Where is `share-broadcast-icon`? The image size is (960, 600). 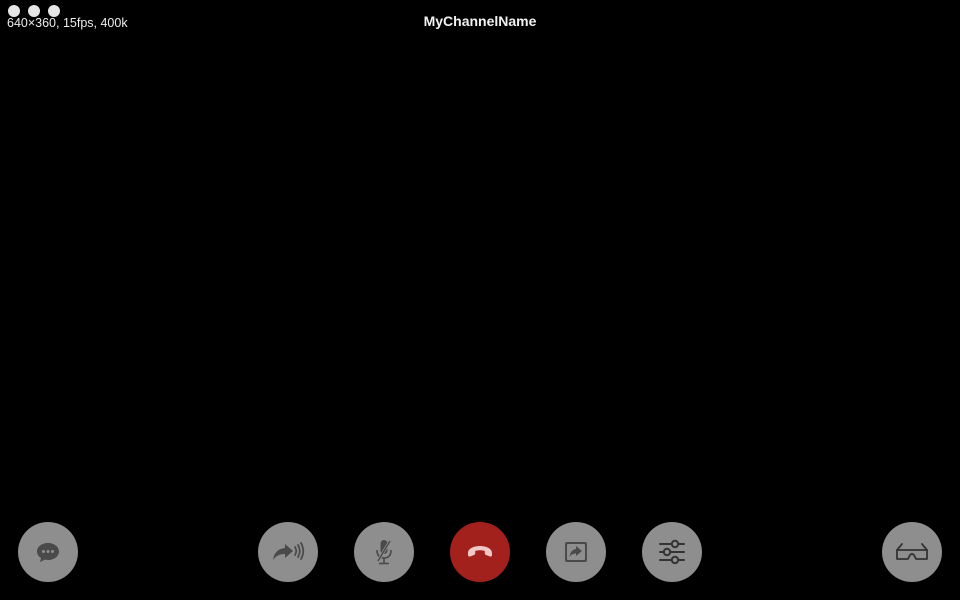
share-broadcast-icon is located at coordinates (289, 551).